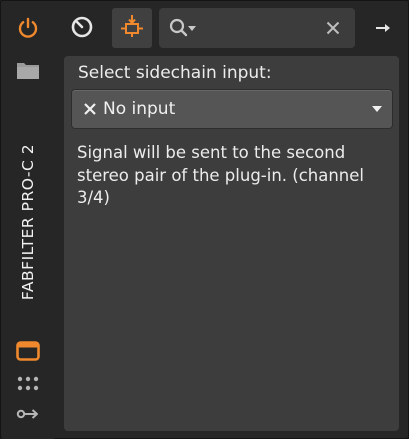 This screenshot has height=439, width=409. Describe the element at coordinates (28, 70) in the screenshot. I see `folder-icon` at that location.